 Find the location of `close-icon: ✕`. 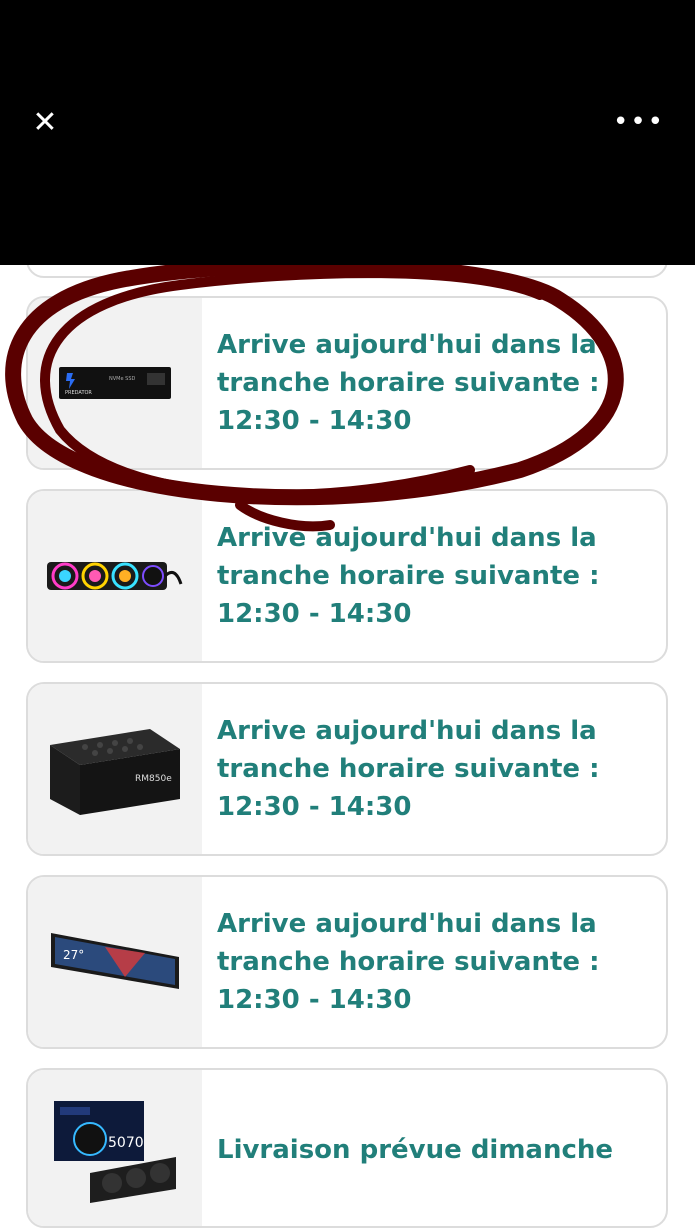

close-icon: ✕ is located at coordinates (45, 123).